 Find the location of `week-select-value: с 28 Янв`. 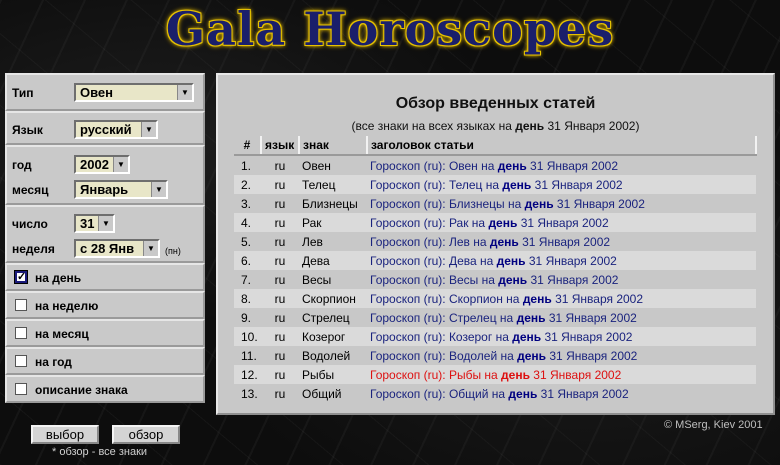

week-select-value: с 28 Янв is located at coordinates (107, 248).